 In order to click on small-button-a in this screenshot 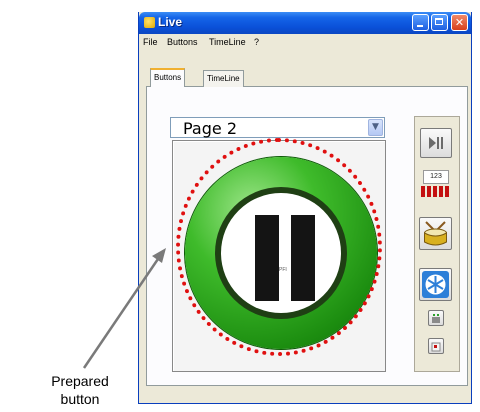, I will do `click(436, 318)`.